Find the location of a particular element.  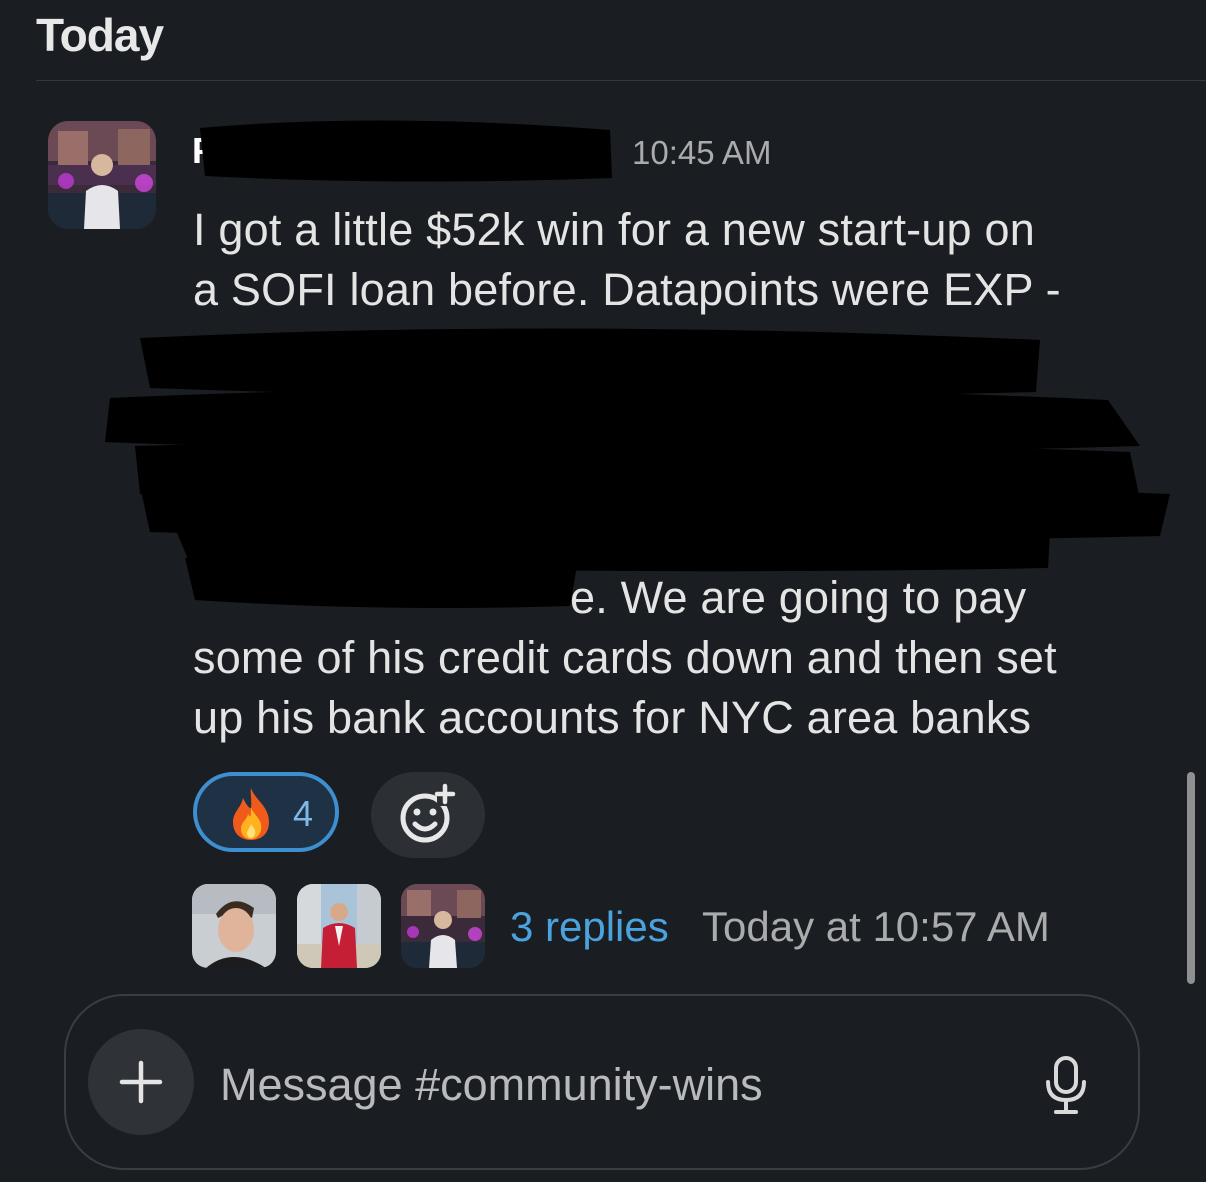

sender-name: F is located at coordinates (203, 151).